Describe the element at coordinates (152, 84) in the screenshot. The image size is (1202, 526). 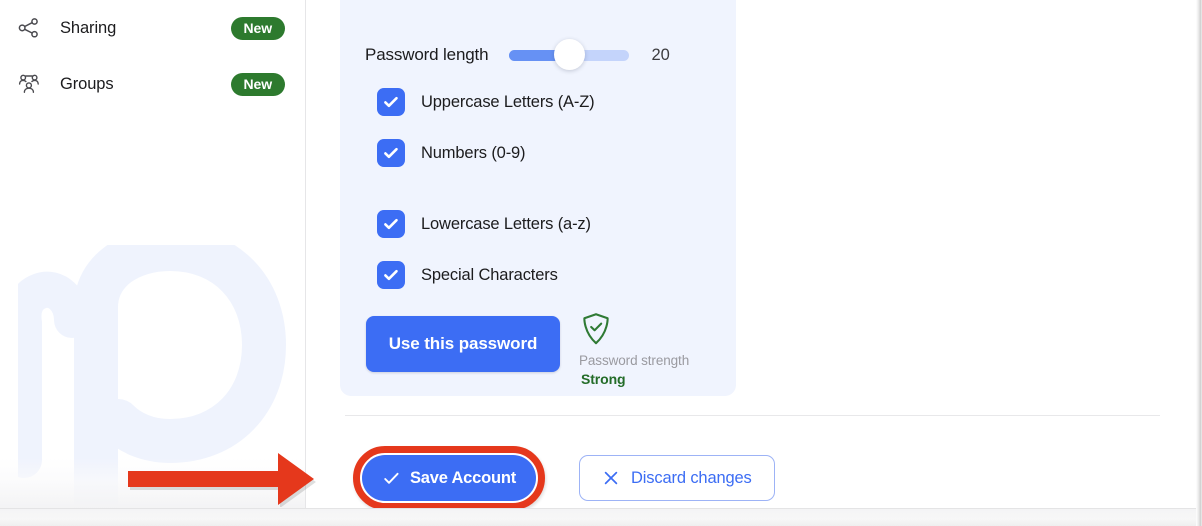
I see `sidebar-item-groups: Groups New` at that location.